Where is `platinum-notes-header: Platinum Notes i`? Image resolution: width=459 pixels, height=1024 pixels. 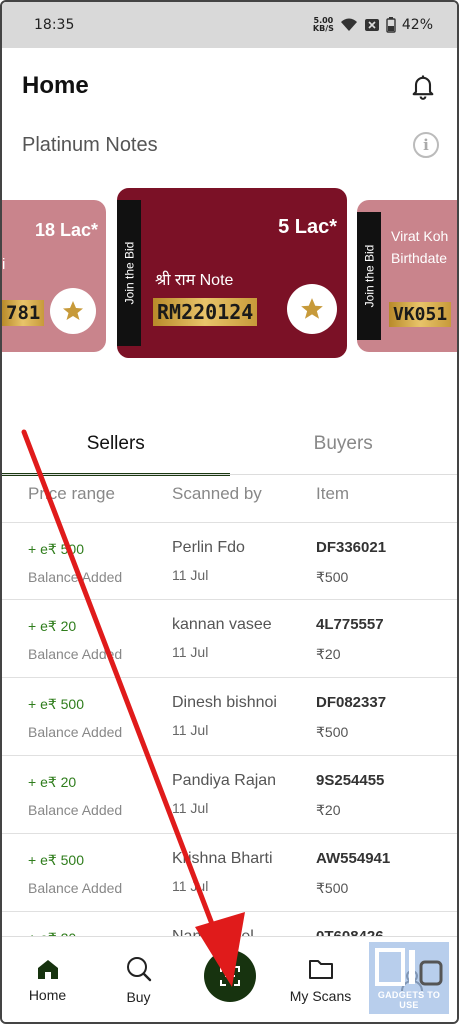
platinum-notes-header: Platinum Notes i is located at coordinates (230, 145).